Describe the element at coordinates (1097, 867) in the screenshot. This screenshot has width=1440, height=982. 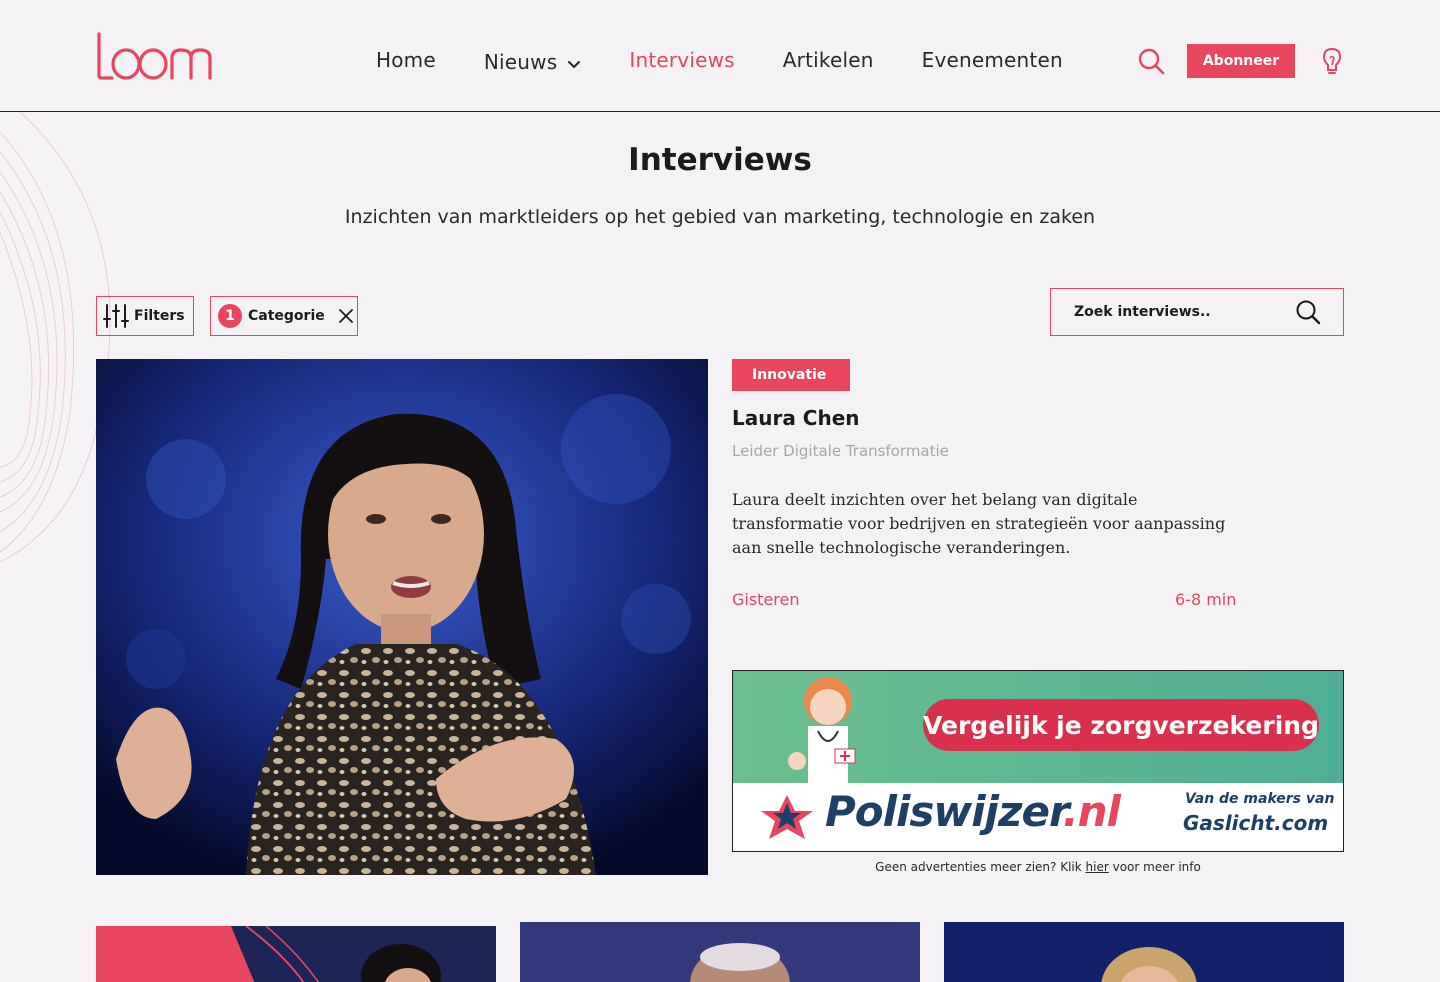
I see `ad-note-link: hier` at that location.